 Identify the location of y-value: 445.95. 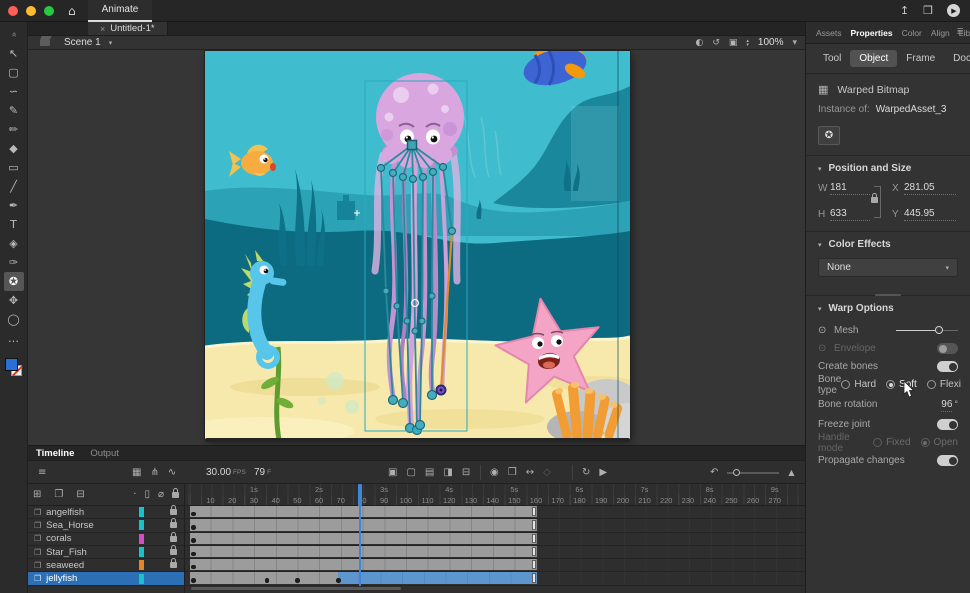
(930, 214).